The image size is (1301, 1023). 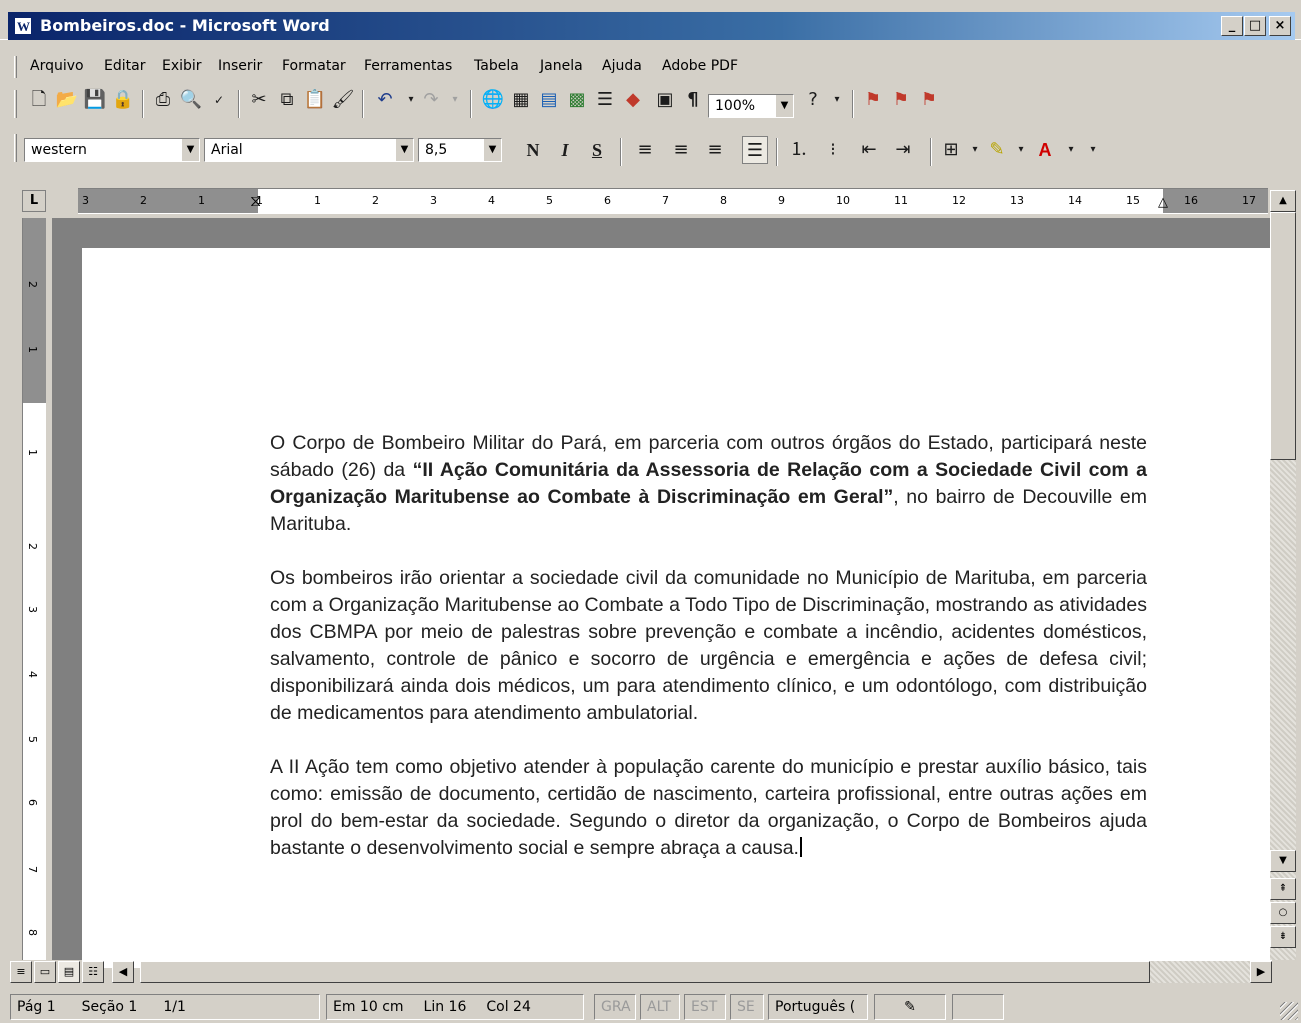 What do you see at coordinates (287, 100) in the screenshot?
I see `copy-icon: ⧉` at bounding box center [287, 100].